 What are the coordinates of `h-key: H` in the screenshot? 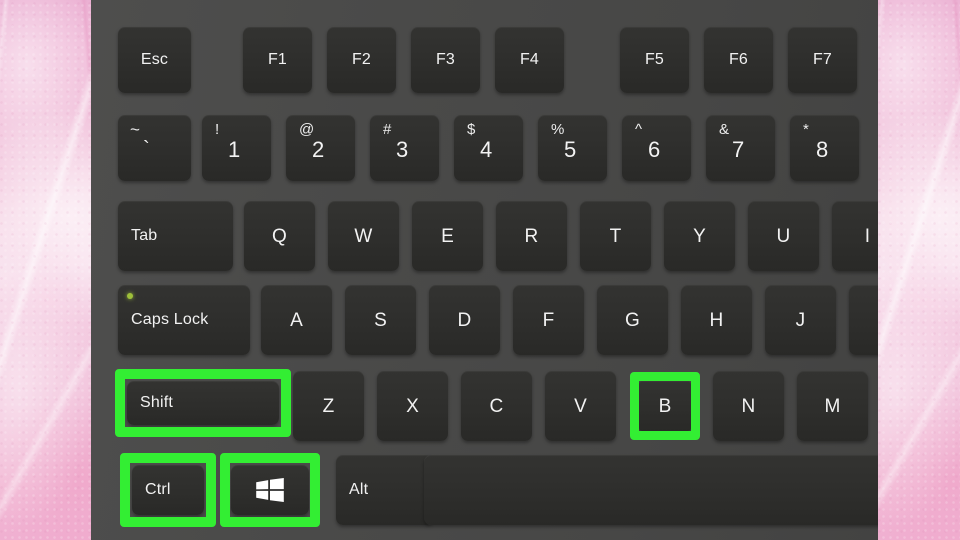 It's located at (716, 320).